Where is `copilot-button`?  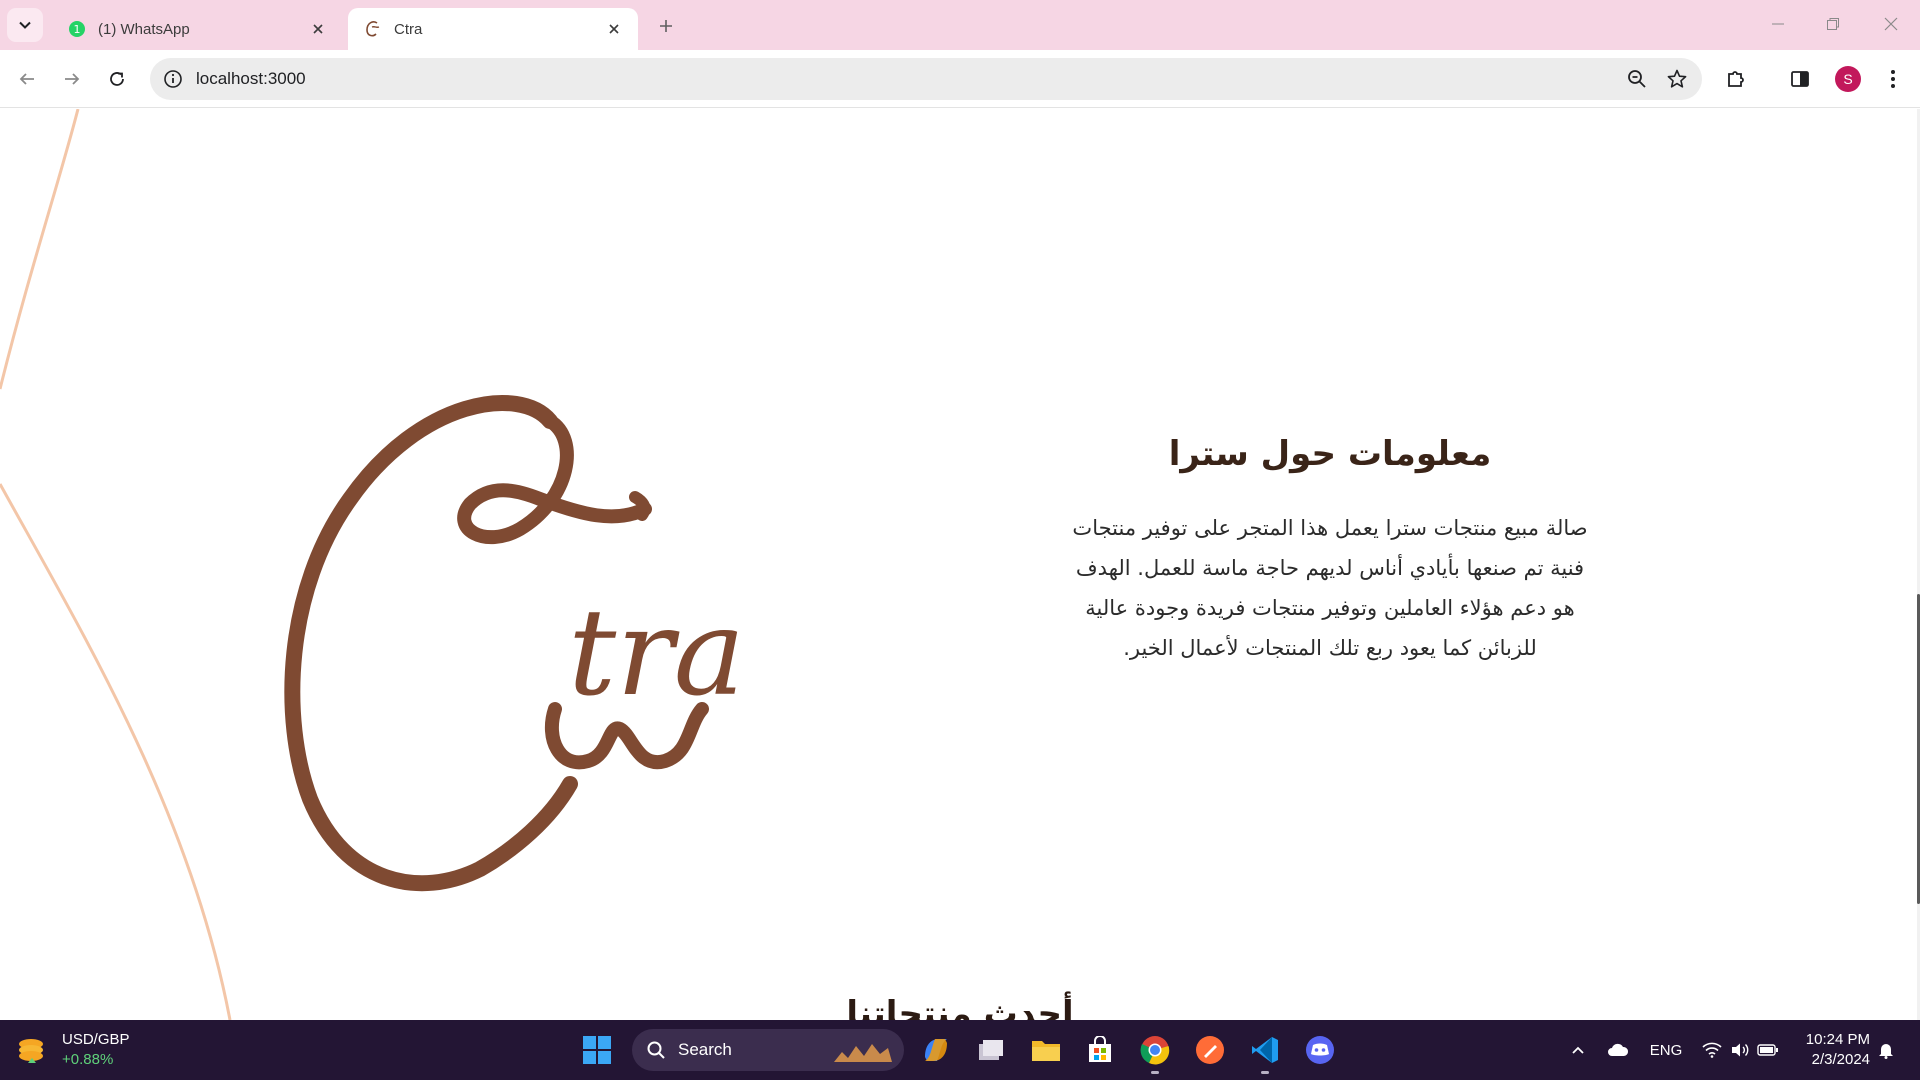
copilot-button is located at coordinates (936, 1050).